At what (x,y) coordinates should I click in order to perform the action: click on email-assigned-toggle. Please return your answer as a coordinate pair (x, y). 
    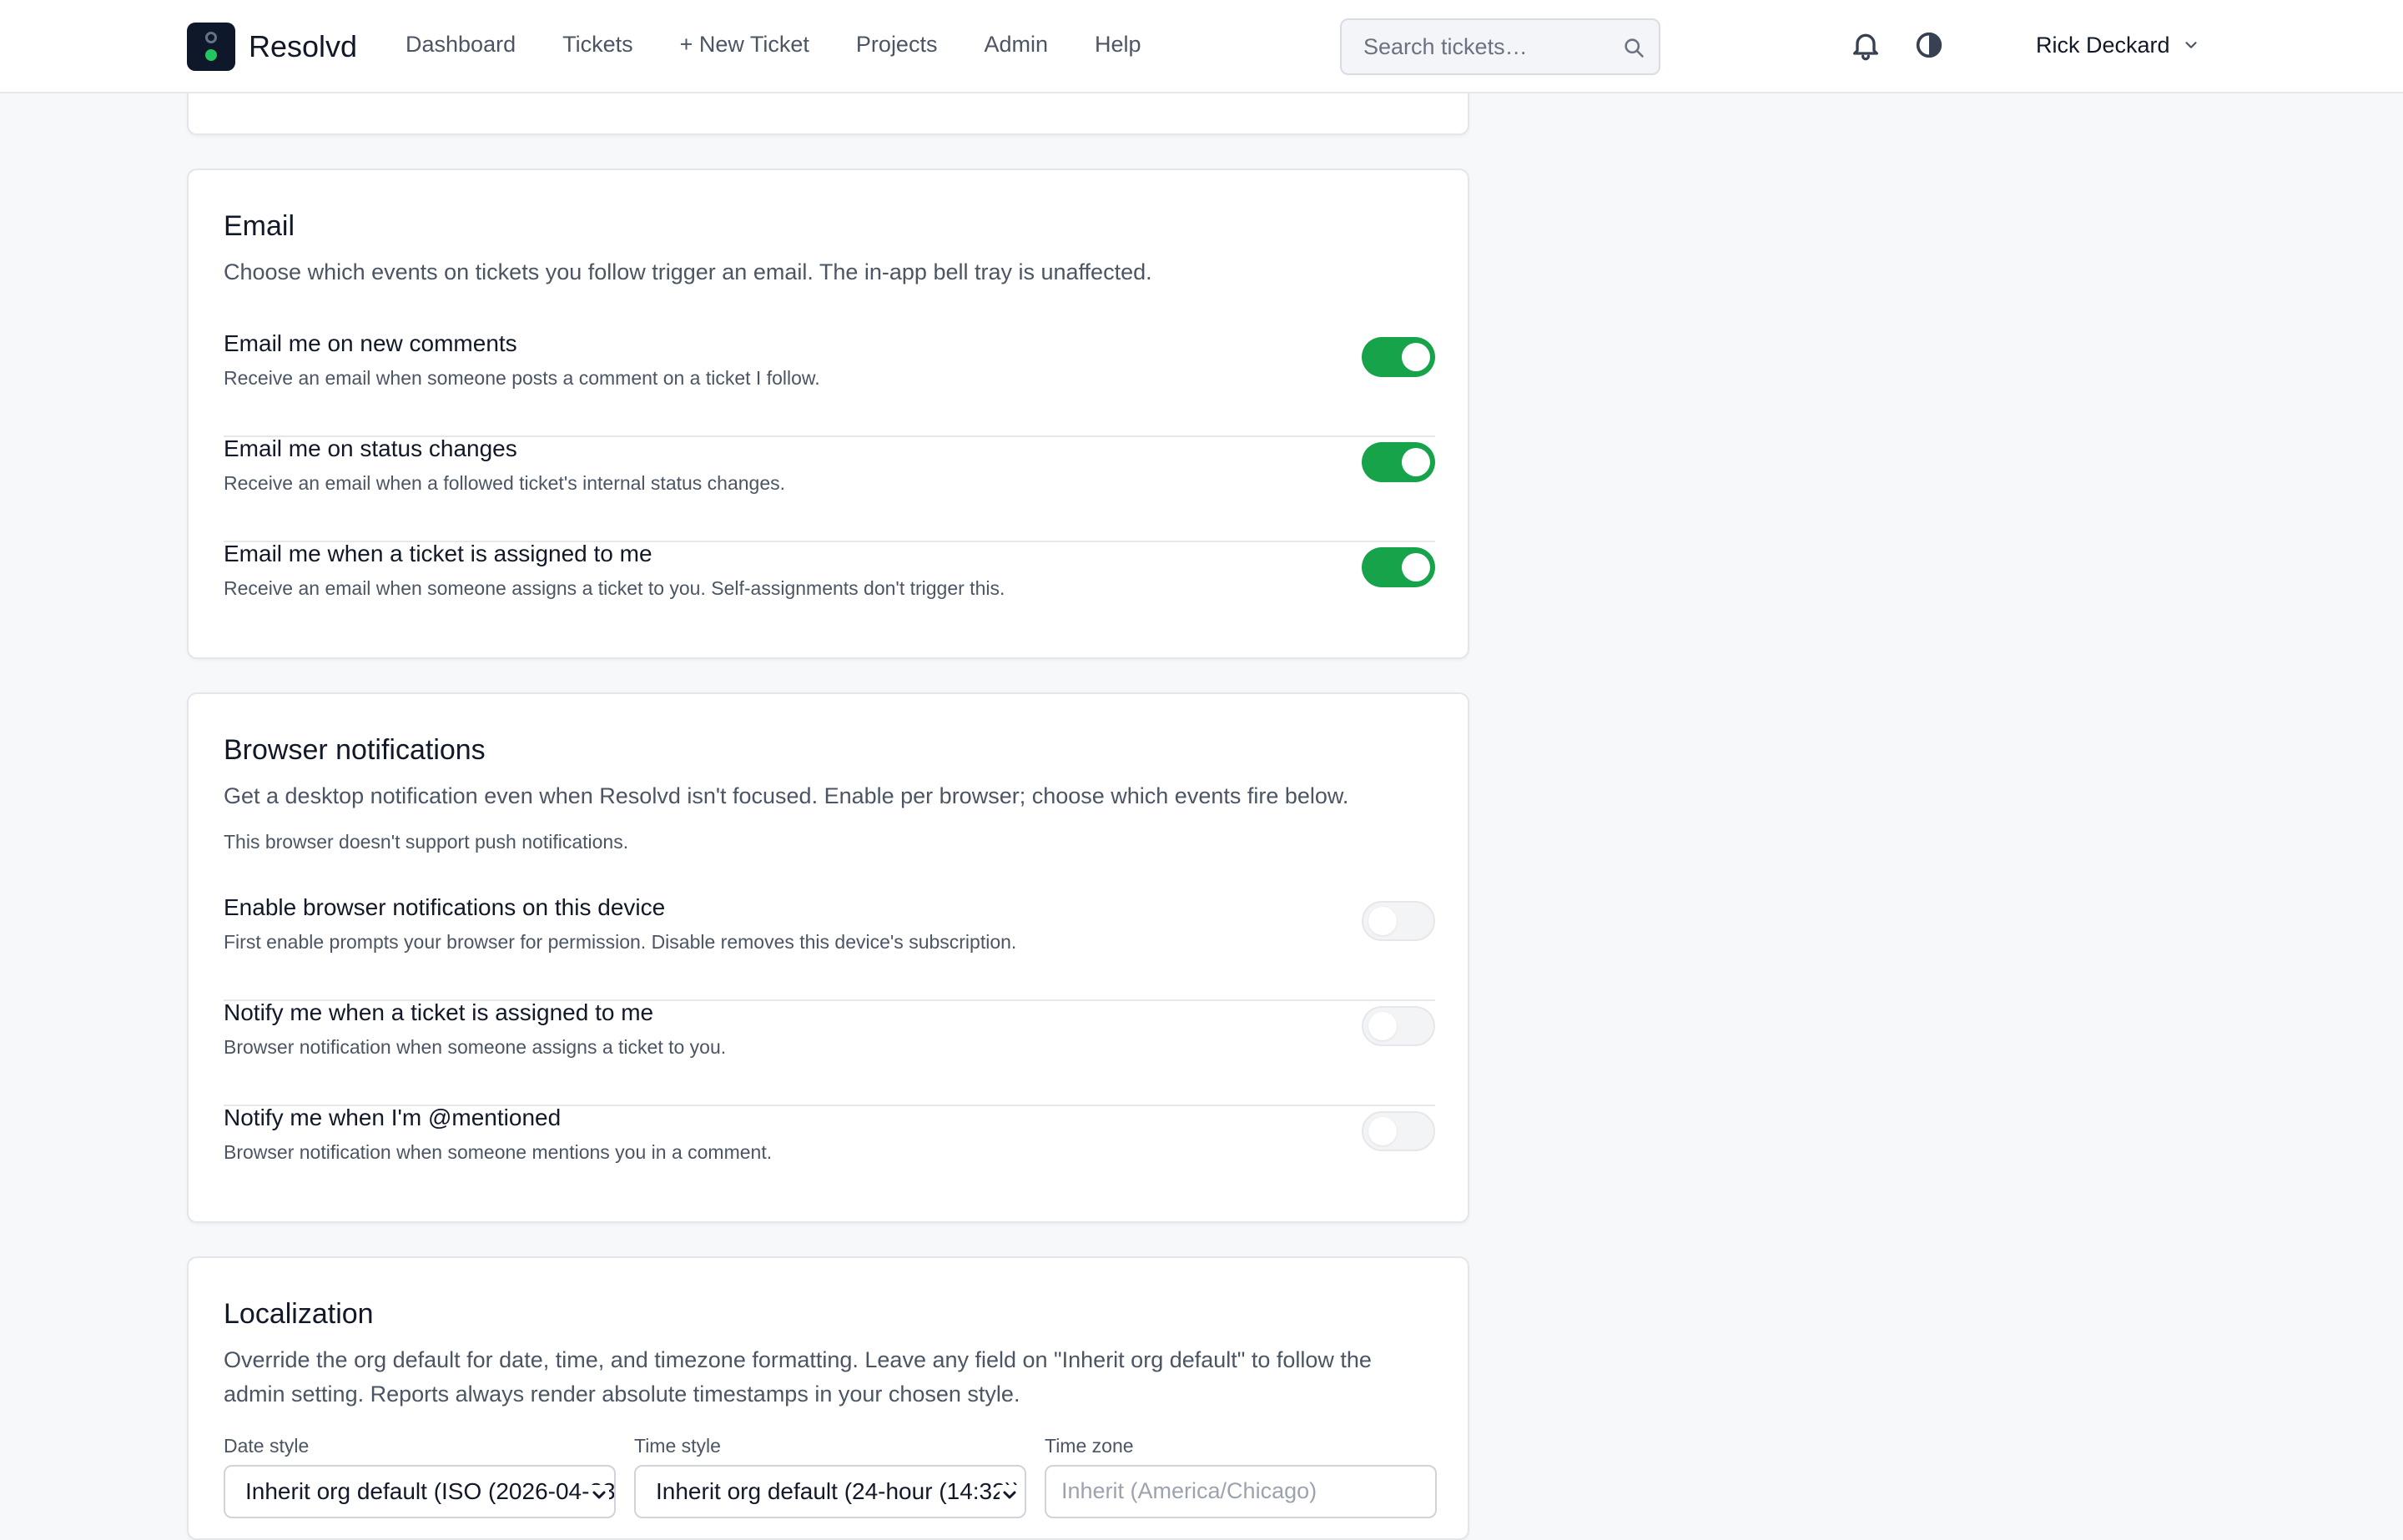
    Looking at the image, I should click on (1398, 567).